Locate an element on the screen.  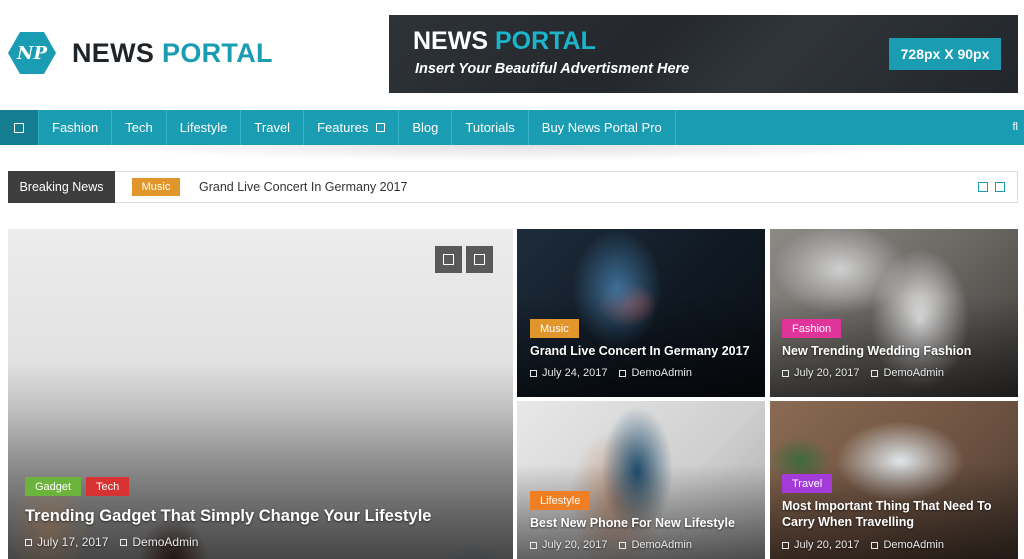
nav-item-lifestyle: Lifestyle is located at coordinates (204, 127).